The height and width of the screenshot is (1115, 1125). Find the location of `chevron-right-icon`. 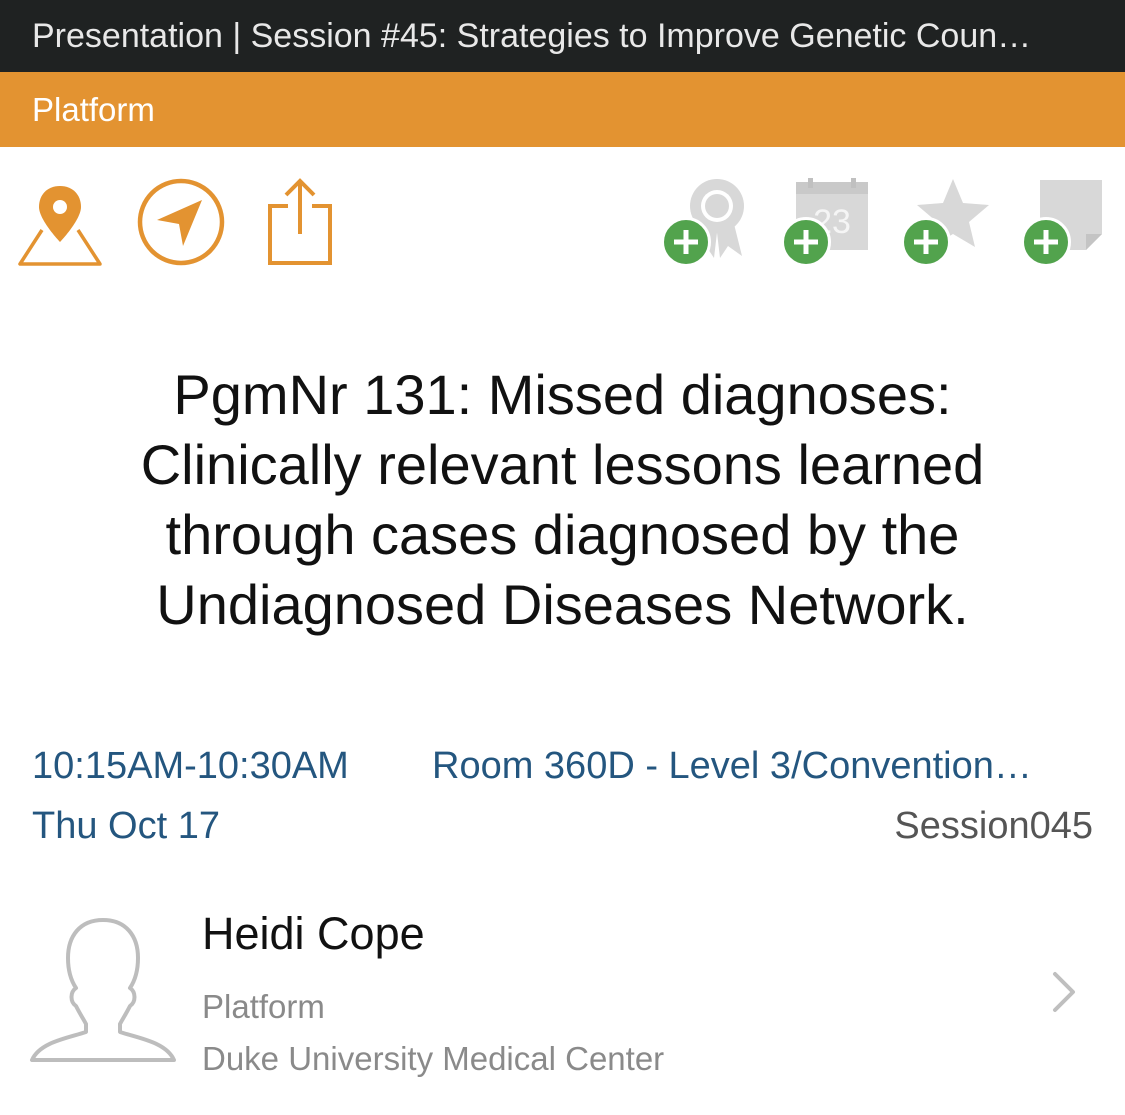

chevron-right-icon is located at coordinates (1064, 992).